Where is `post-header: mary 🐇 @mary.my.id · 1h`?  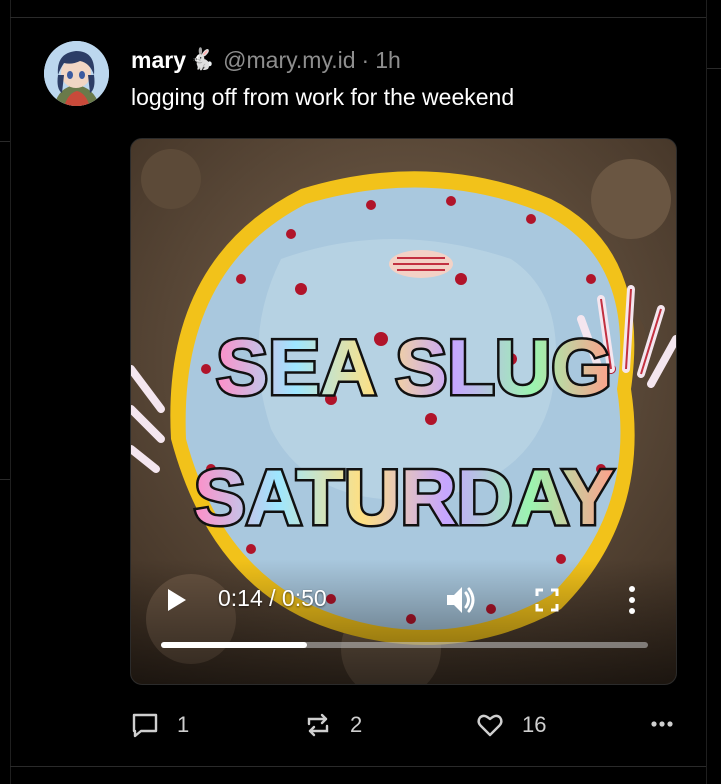
post-header: mary 🐇 @mary.my.id · 1h is located at coordinates (266, 60).